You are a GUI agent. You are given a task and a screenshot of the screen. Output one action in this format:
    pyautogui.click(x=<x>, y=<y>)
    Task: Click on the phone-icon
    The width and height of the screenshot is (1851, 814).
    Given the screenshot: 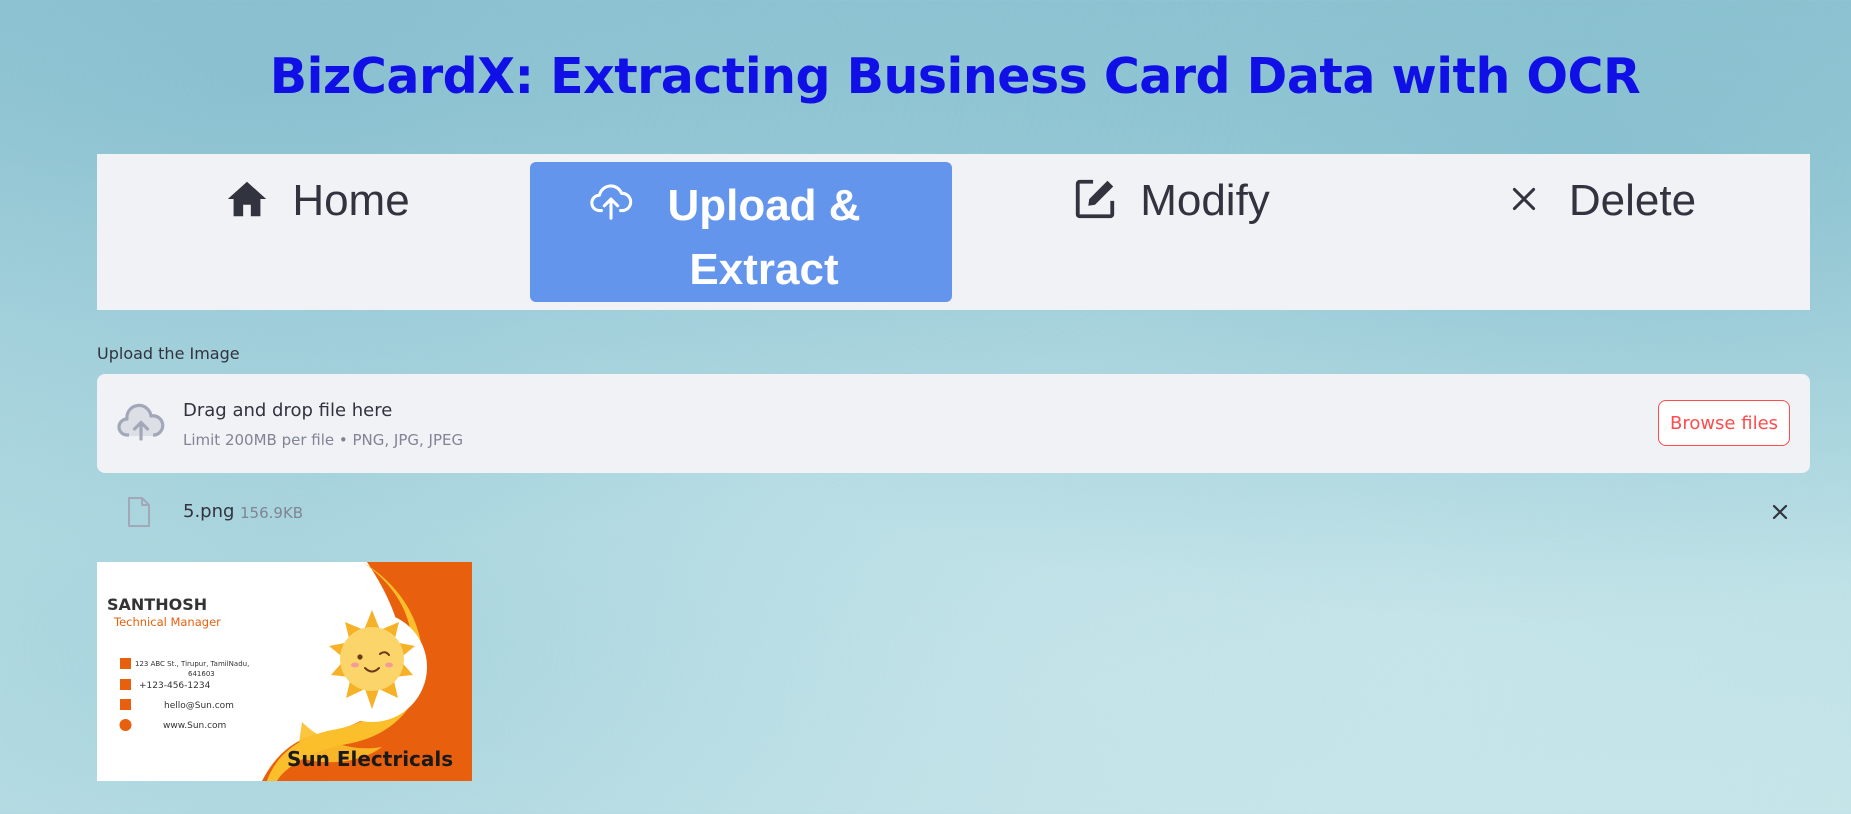 What is the action you would take?
    pyautogui.click(x=125, y=684)
    